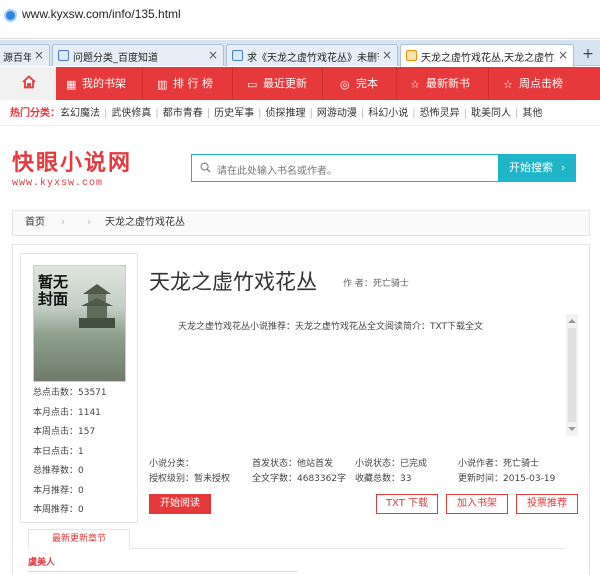 Image resolution: width=600 pixels, height=575 pixels. What do you see at coordinates (190, 479) in the screenshot?
I see `meta-license: 授权级别：暂未授权` at bounding box center [190, 479].